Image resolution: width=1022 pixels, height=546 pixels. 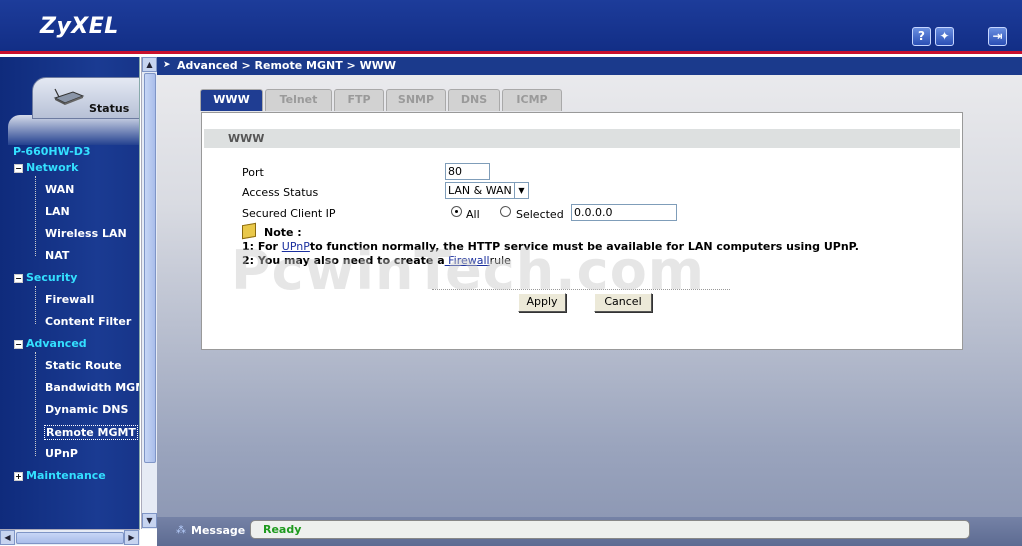 I want to click on secured-client-ip-label: Secured Client IP, so click(x=289, y=213).